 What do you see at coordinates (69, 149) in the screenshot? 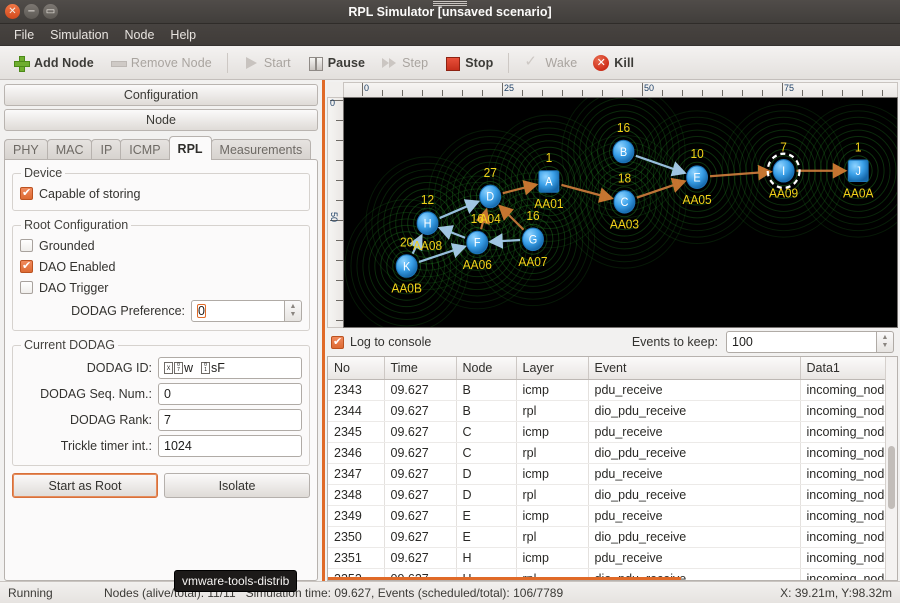
I see `tab-mac: MAC` at bounding box center [69, 149].